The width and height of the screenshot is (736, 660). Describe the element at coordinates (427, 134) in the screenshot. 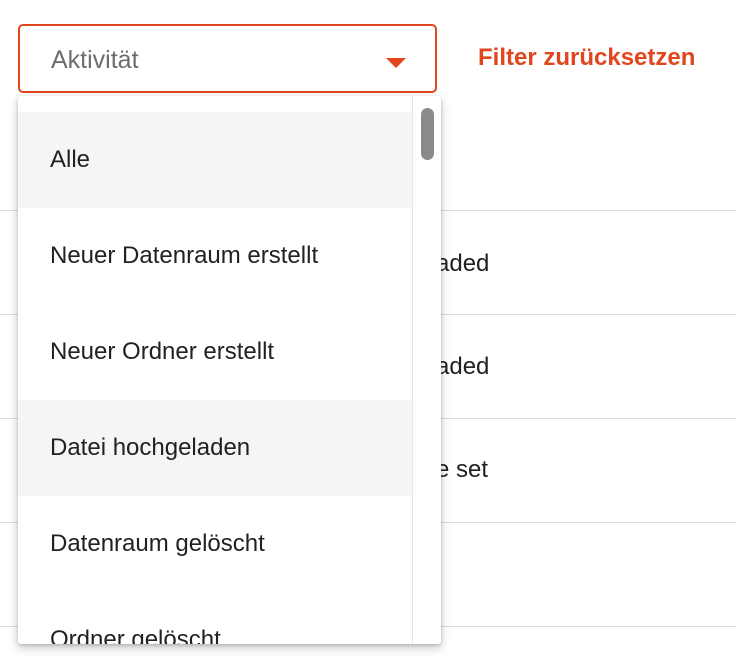

I see `scrollbar-thumb` at that location.